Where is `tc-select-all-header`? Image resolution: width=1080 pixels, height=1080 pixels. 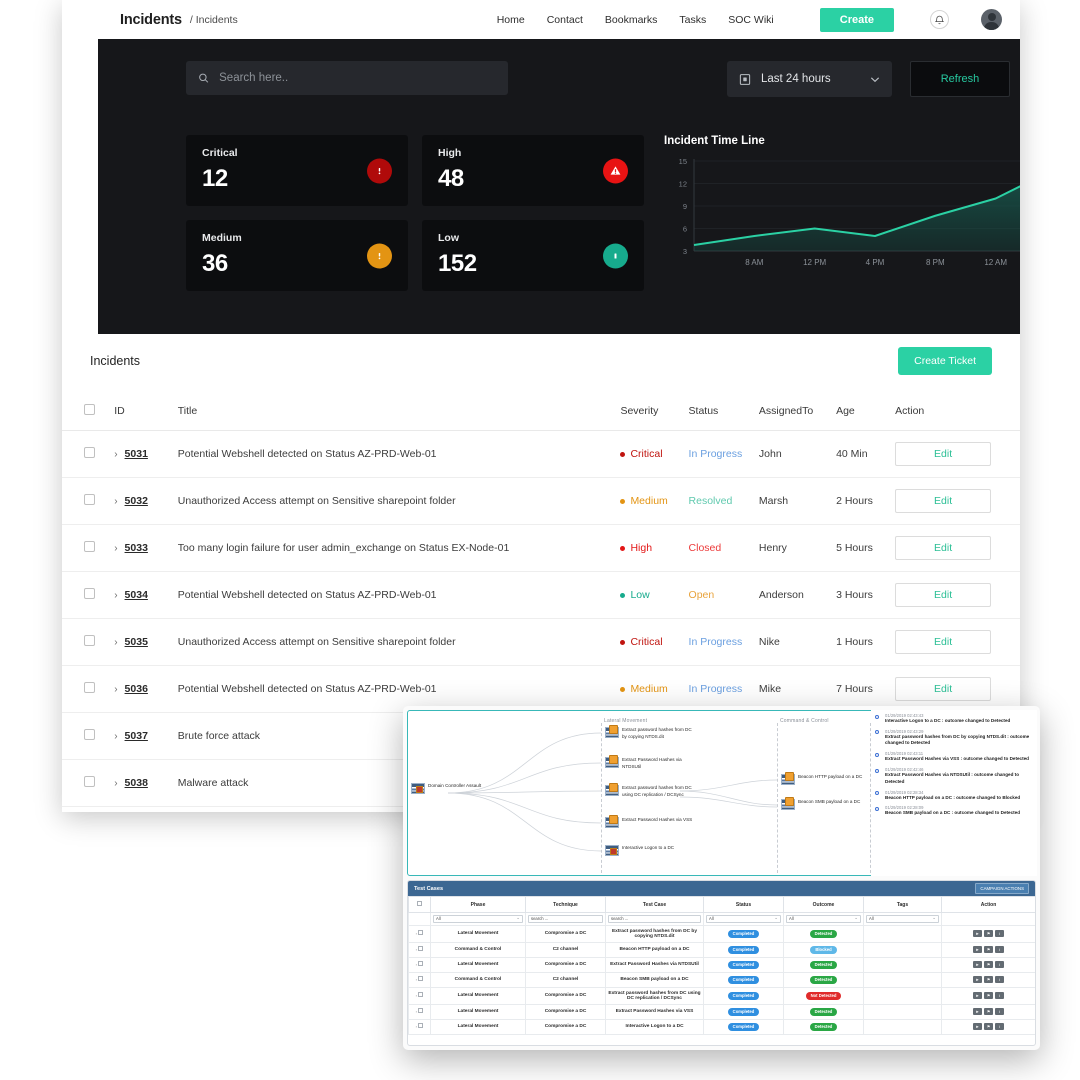
tc-select-all-header is located at coordinates (419, 904).